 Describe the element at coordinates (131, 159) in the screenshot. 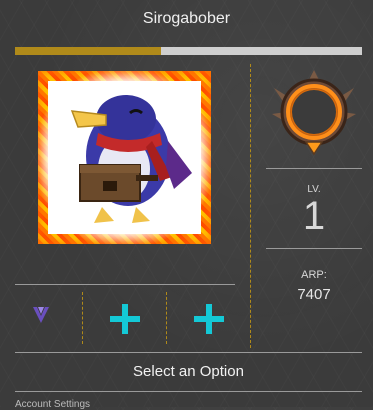

I see `penguin-avatar-icon` at that location.